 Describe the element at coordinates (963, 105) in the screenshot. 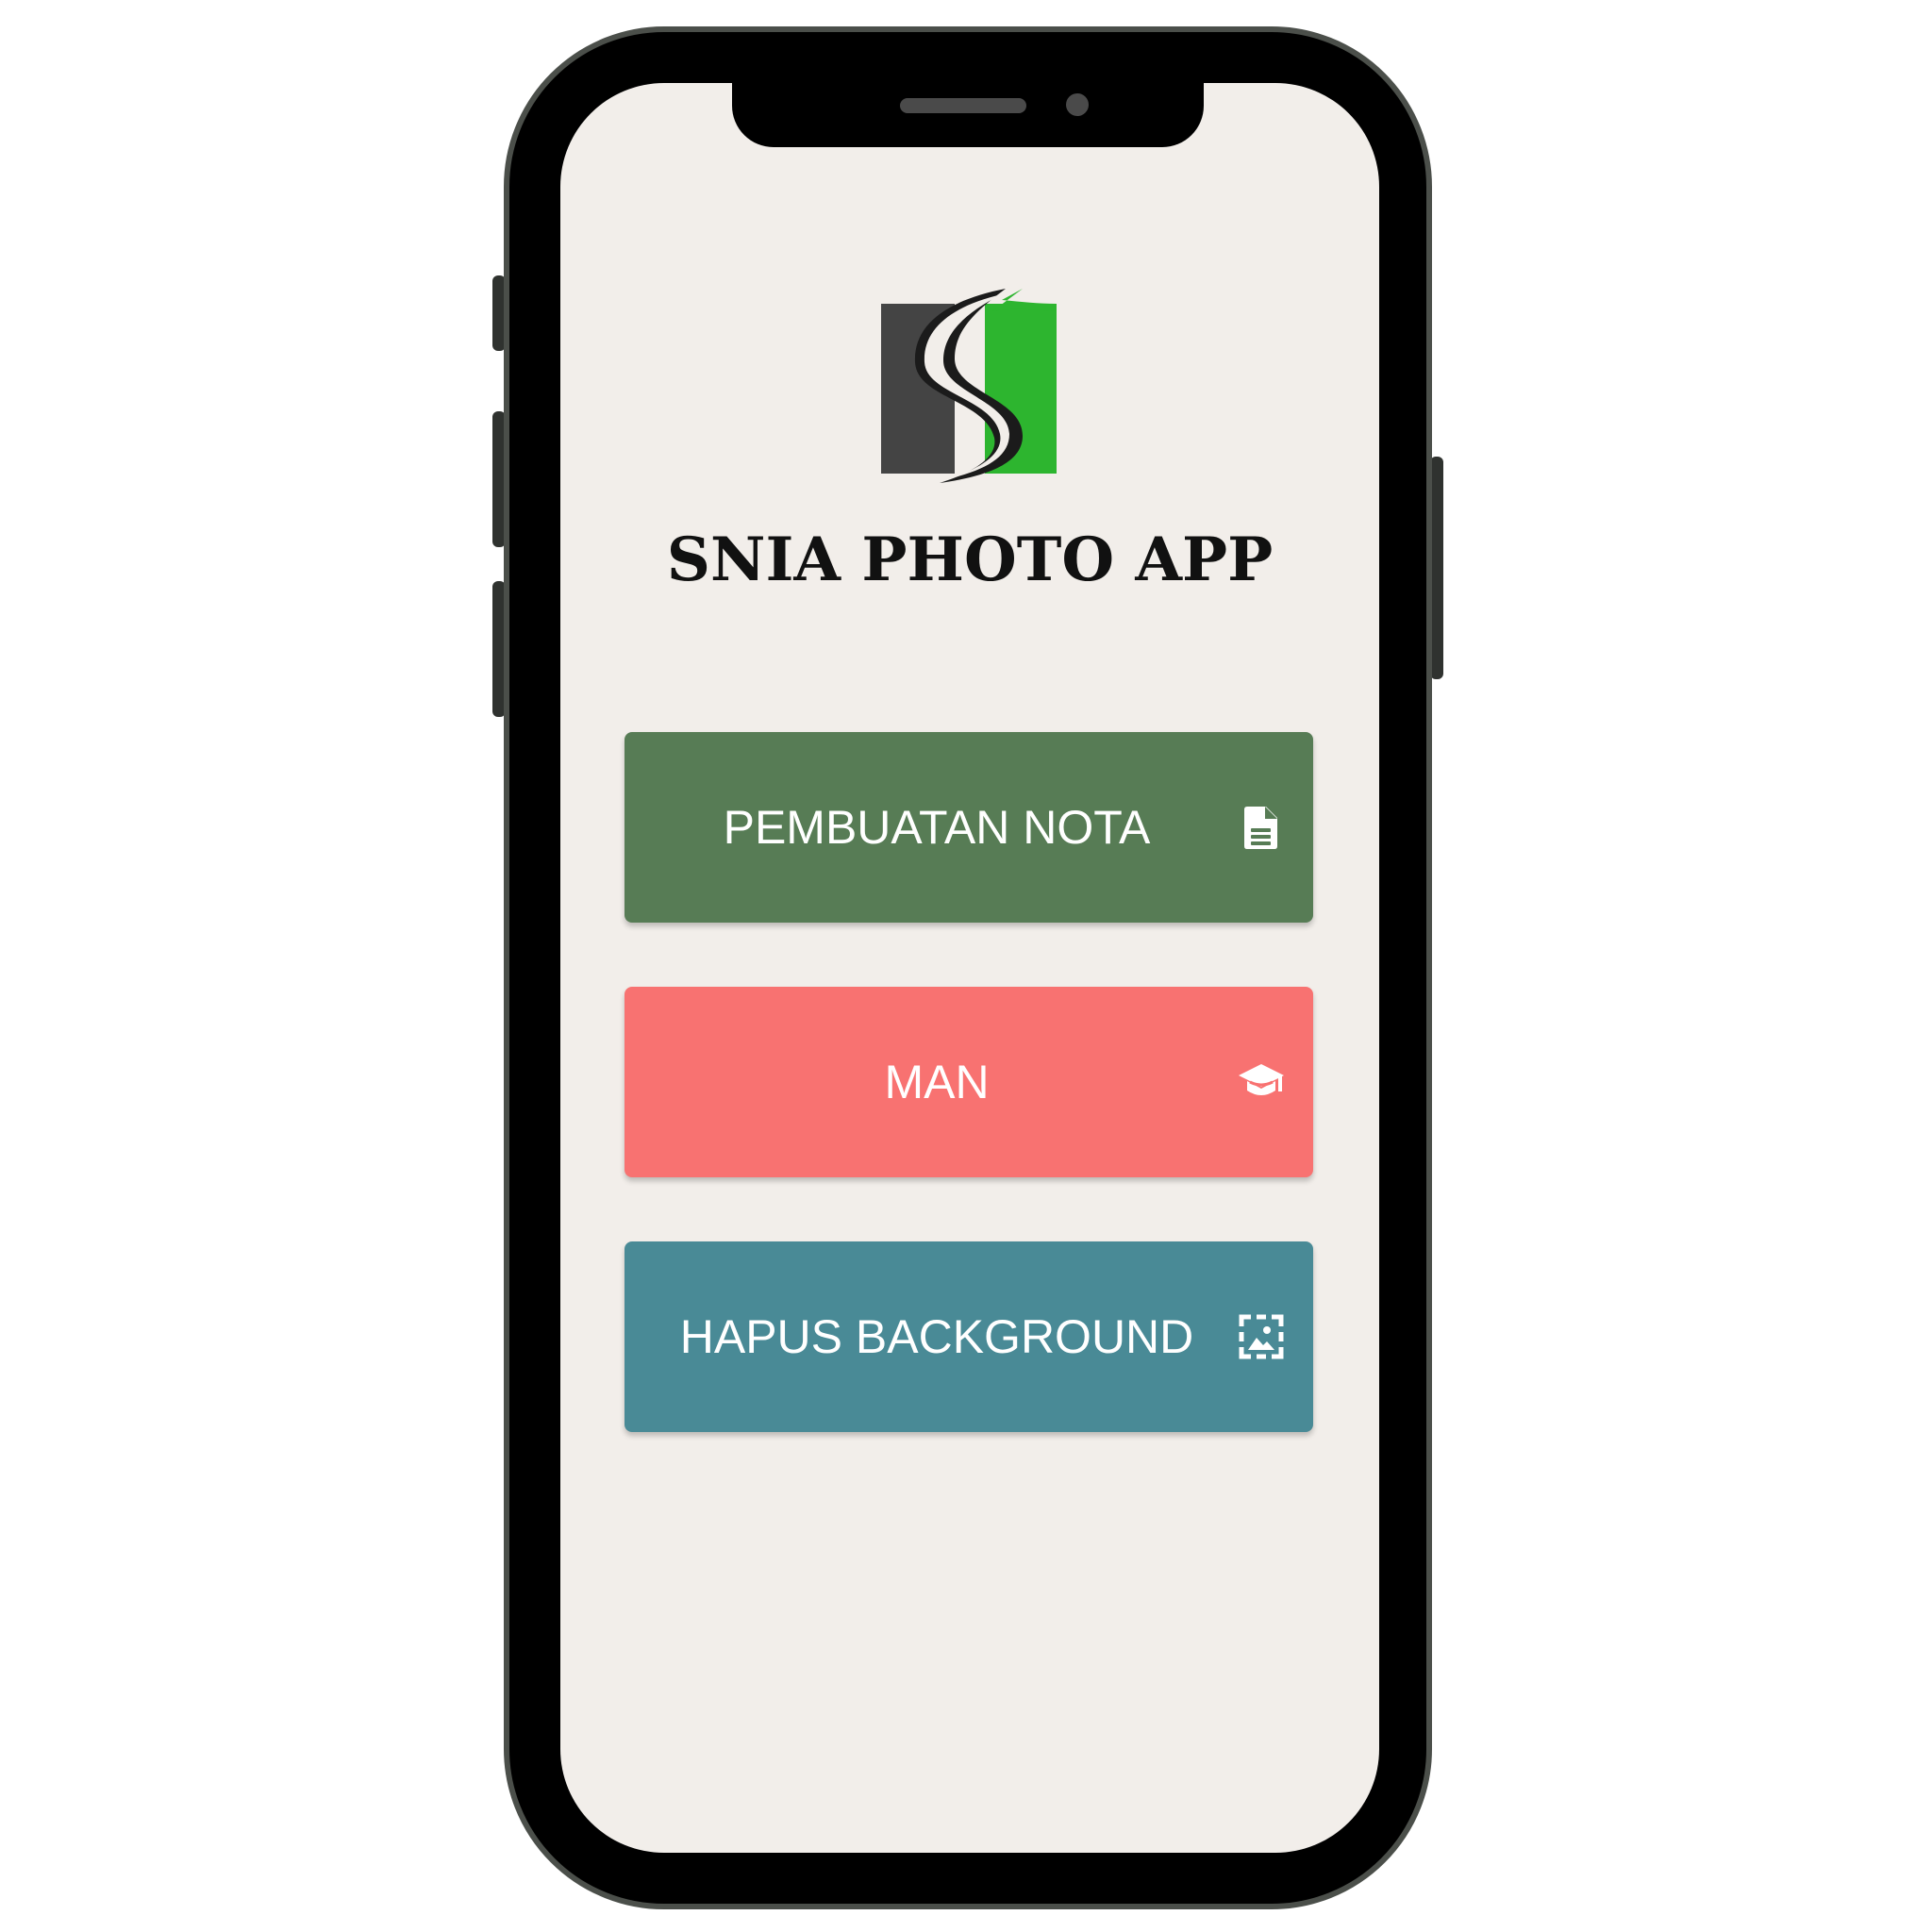

I see `phone-speaker` at that location.